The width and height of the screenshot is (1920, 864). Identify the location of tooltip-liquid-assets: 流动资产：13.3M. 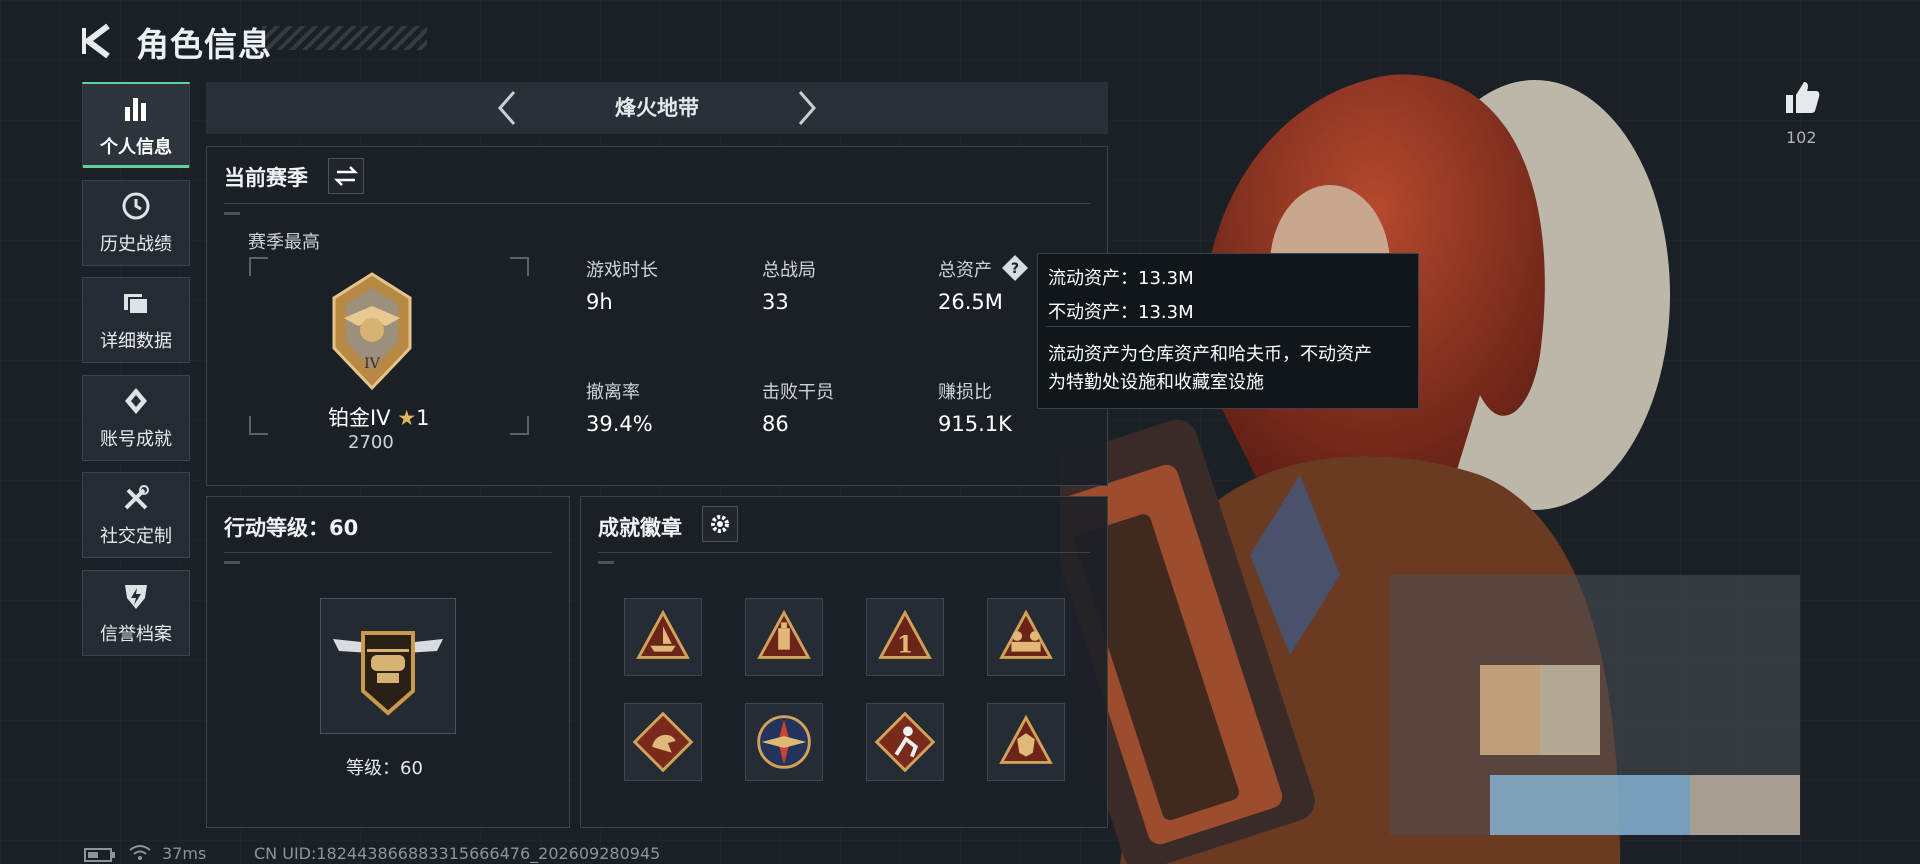
(1121, 278).